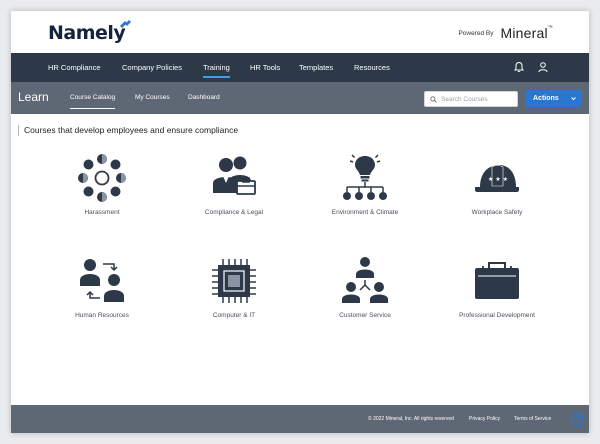 The height and width of the screenshot is (444, 600). Describe the element at coordinates (316, 67) in the screenshot. I see `nav-templates: Templates` at that location.